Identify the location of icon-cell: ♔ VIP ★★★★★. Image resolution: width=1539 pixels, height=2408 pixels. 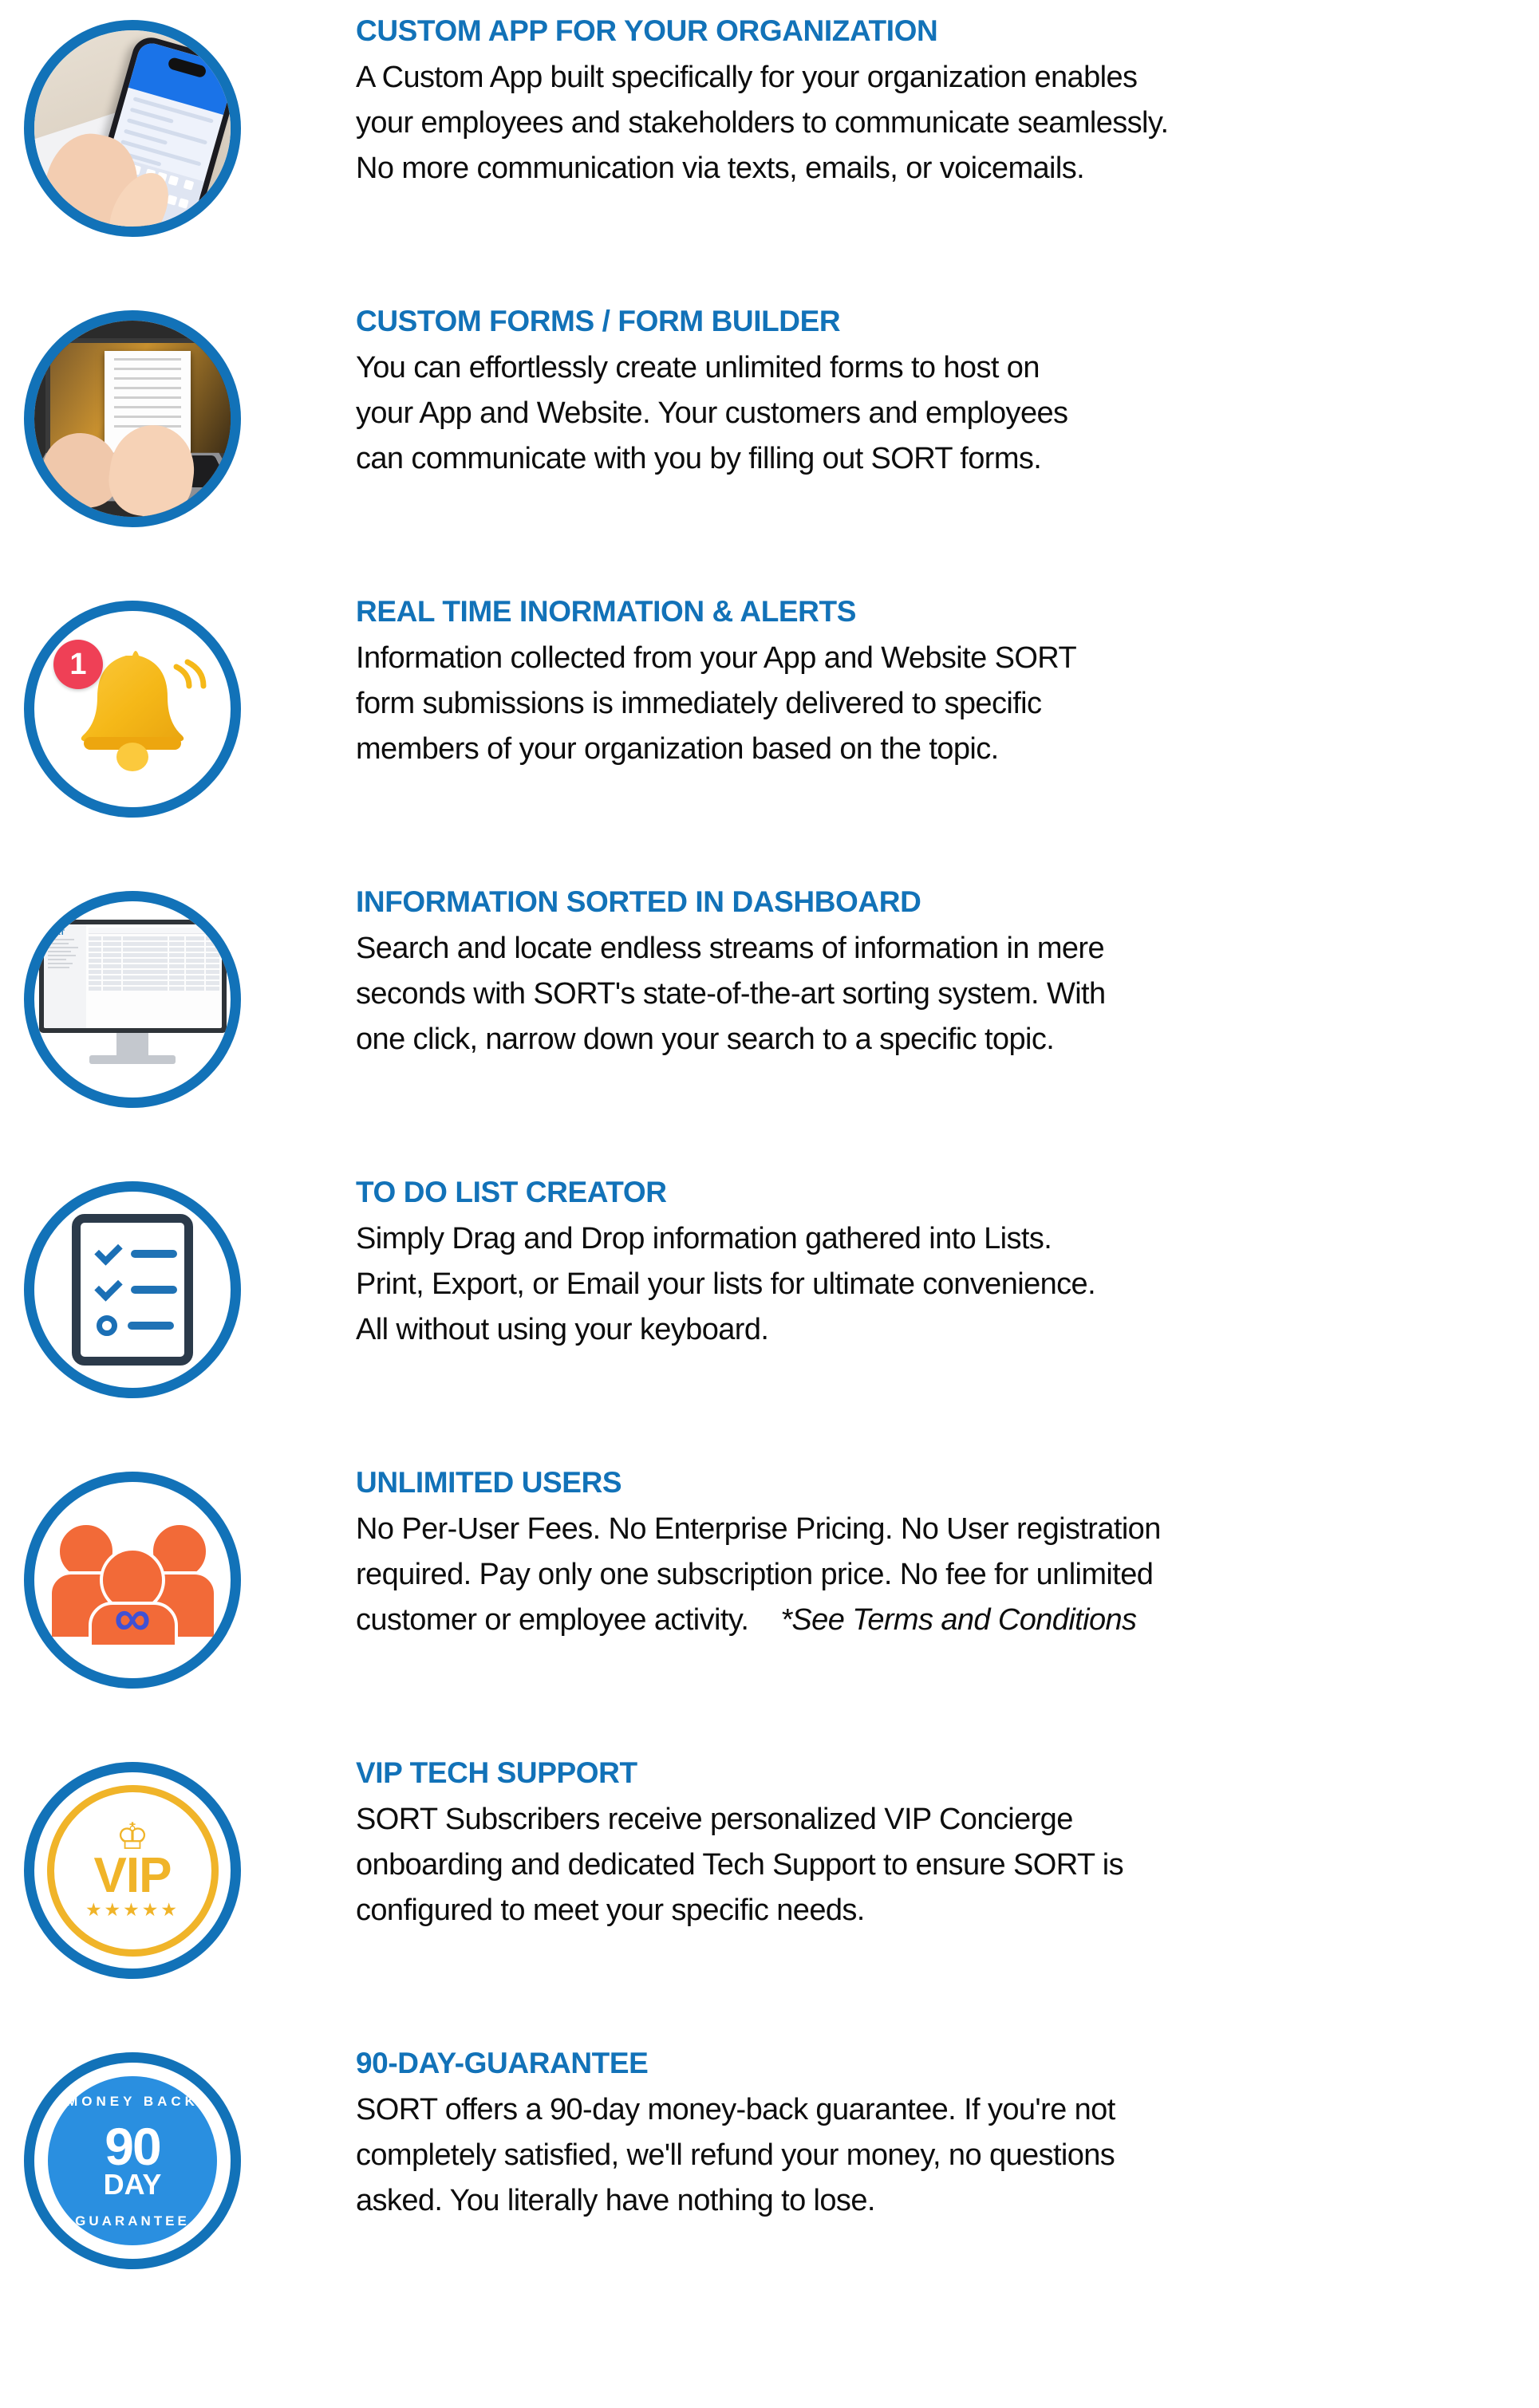
(132, 1868).